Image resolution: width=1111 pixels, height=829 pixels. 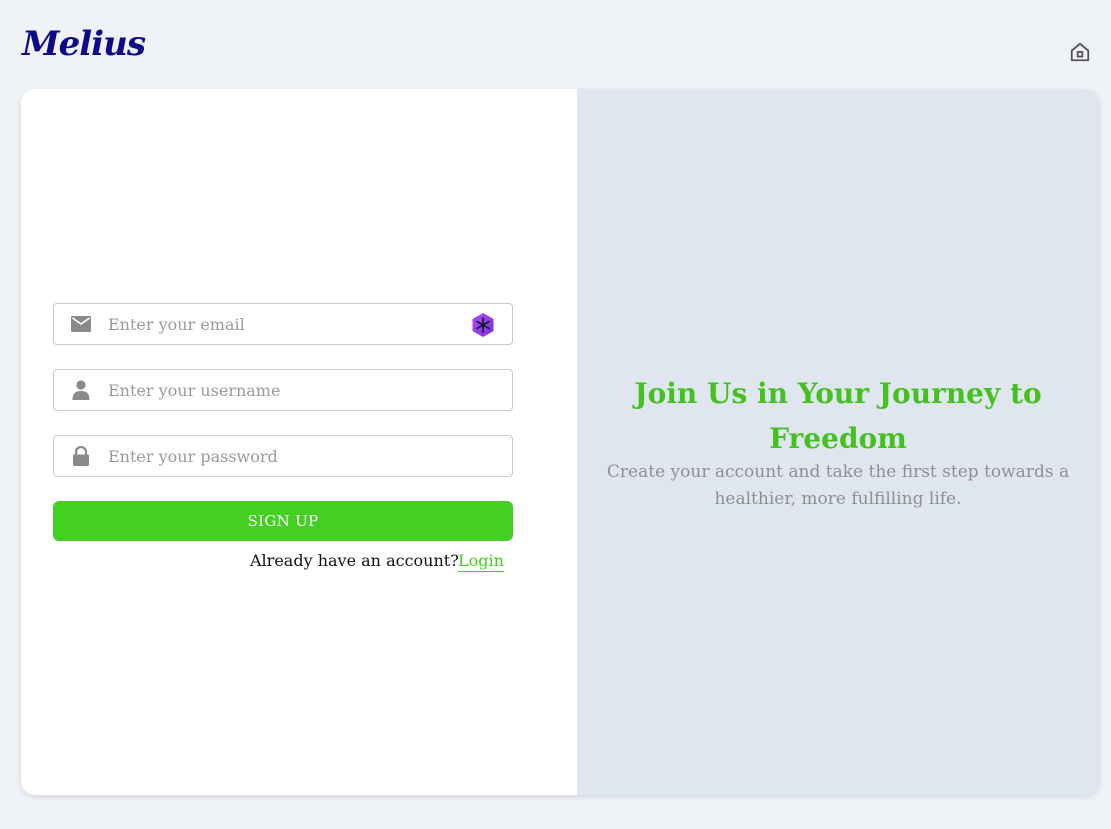 I want to click on user-icon, so click(x=81, y=390).